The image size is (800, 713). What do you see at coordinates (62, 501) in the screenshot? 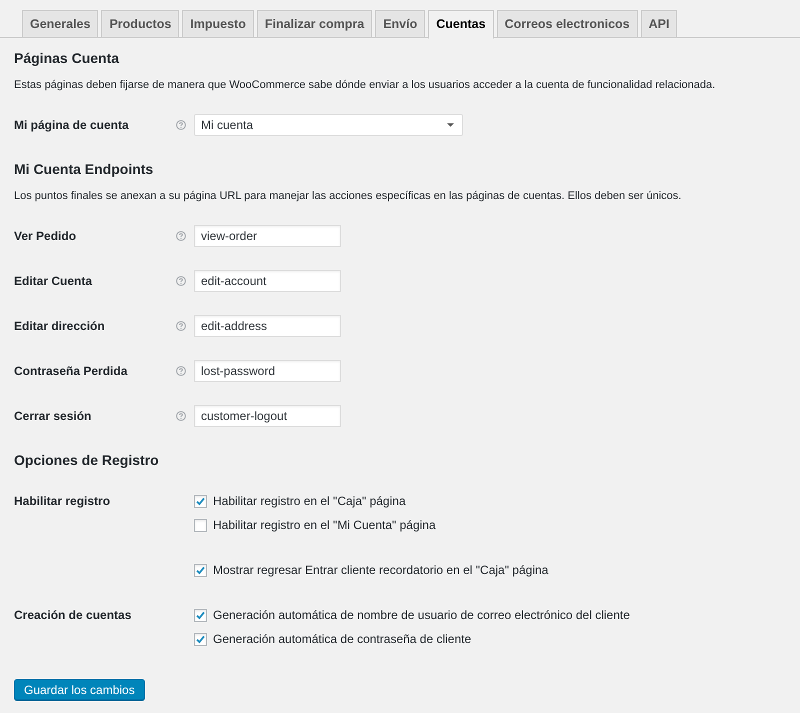
I see `field-label: Habilitar registro` at bounding box center [62, 501].